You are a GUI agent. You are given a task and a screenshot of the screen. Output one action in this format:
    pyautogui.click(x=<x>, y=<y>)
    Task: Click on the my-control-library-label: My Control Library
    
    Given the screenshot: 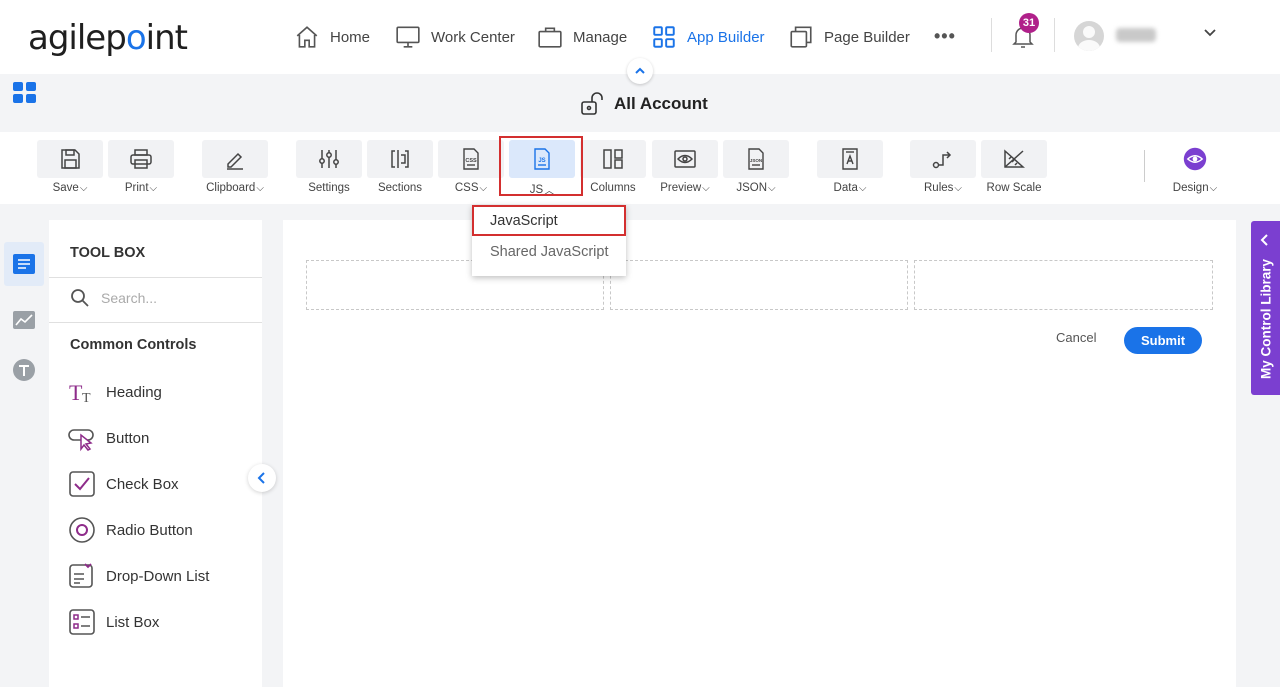 What is the action you would take?
    pyautogui.click(x=1266, y=319)
    